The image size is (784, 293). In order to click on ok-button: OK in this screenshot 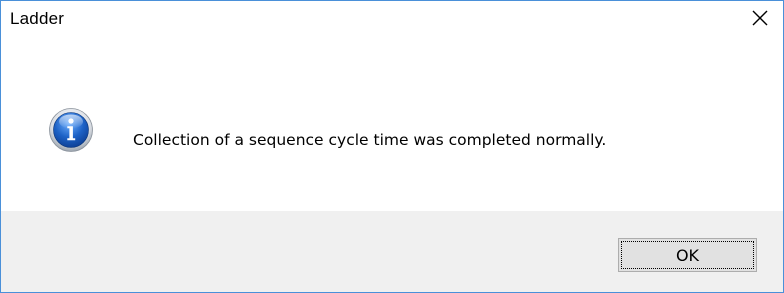, I will do `click(687, 255)`.